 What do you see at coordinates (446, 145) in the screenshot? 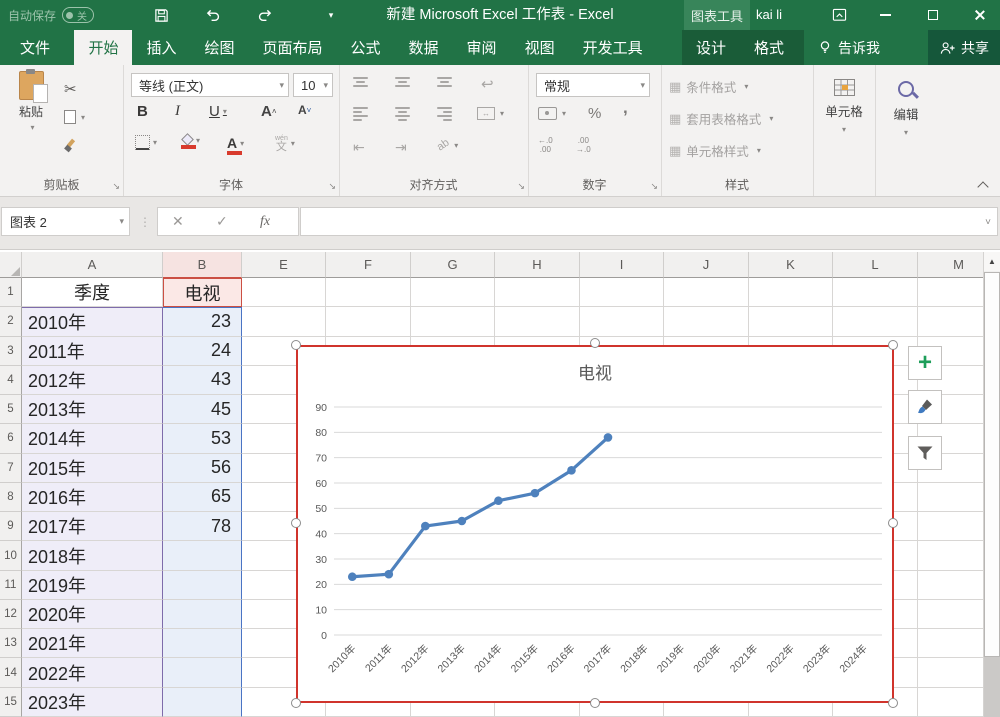
I see `orientation-button: ab` at bounding box center [446, 145].